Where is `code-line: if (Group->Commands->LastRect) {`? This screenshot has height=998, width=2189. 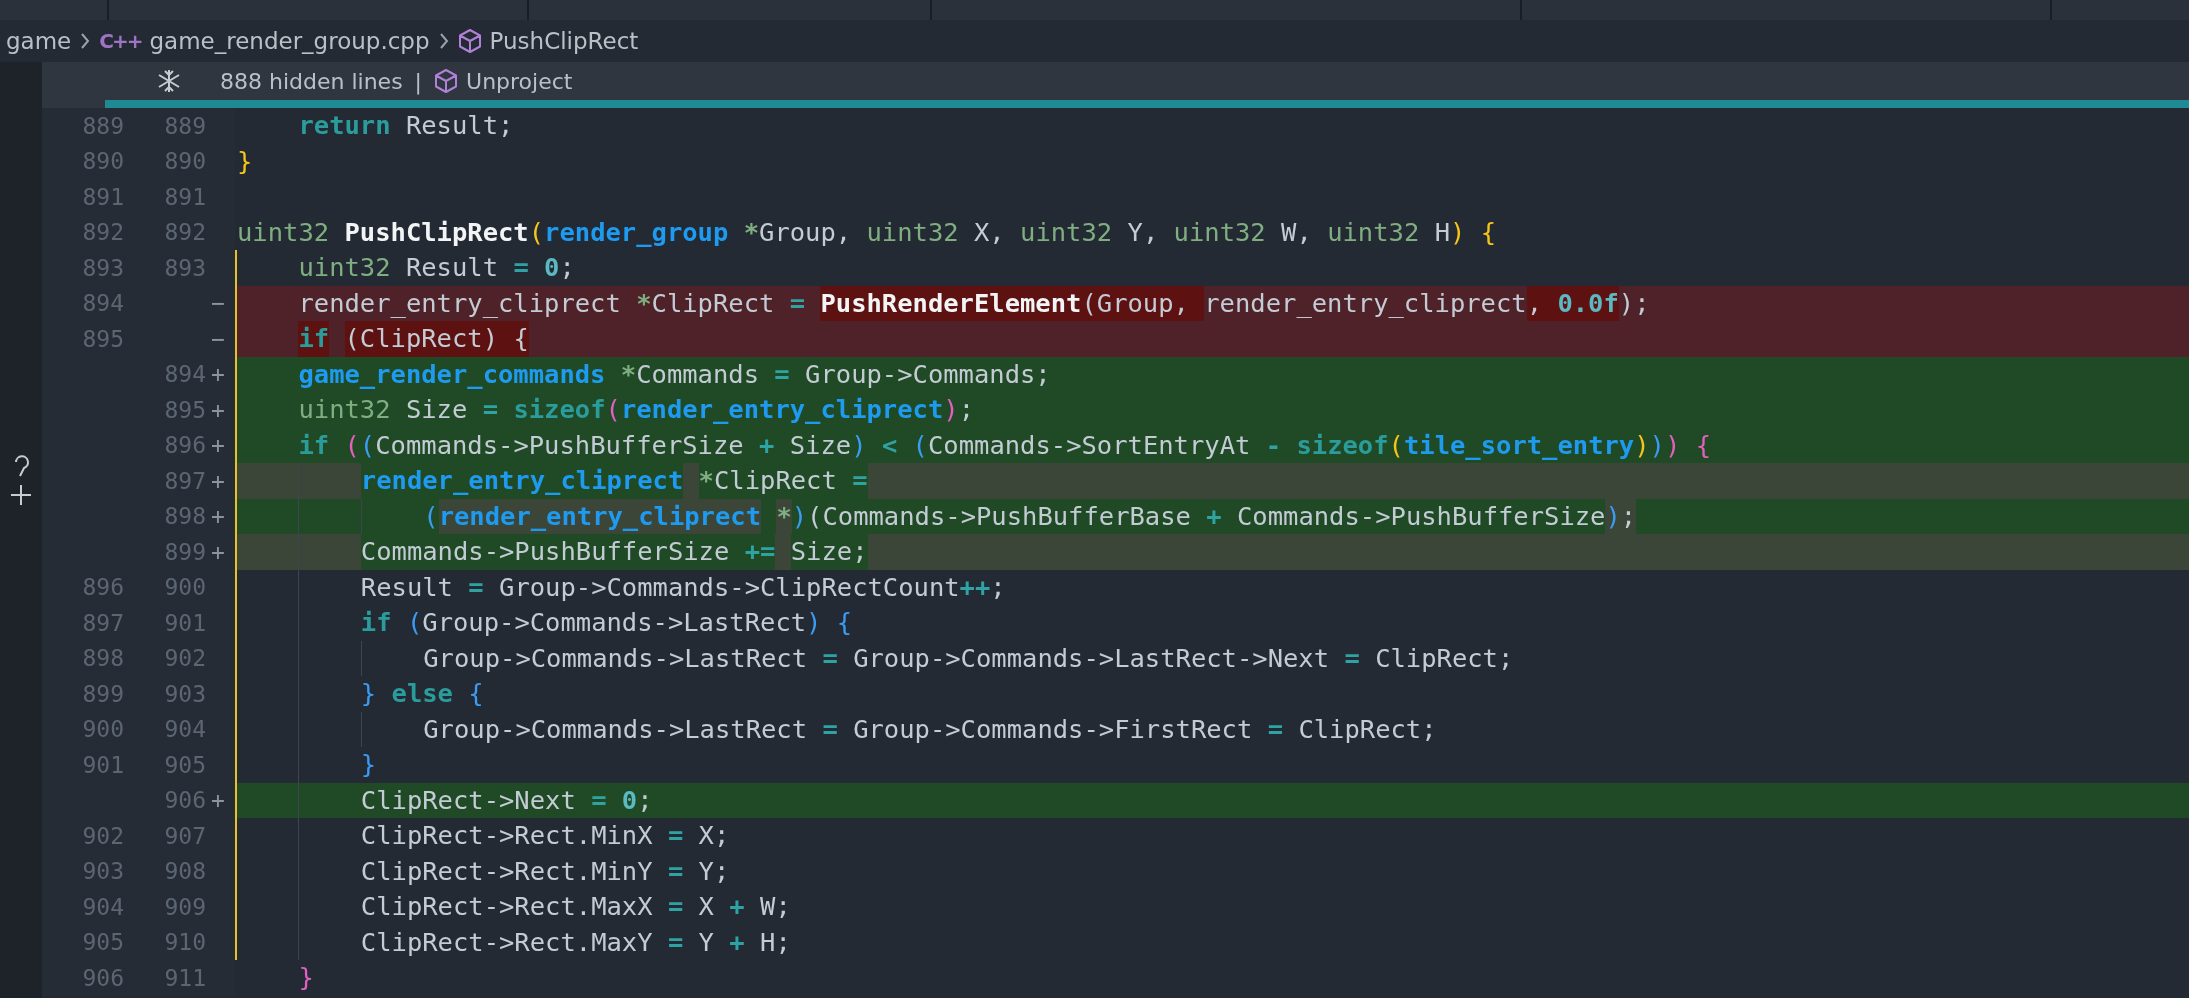 code-line: if (Group->Commands->LastRect) { is located at coordinates (1213, 623).